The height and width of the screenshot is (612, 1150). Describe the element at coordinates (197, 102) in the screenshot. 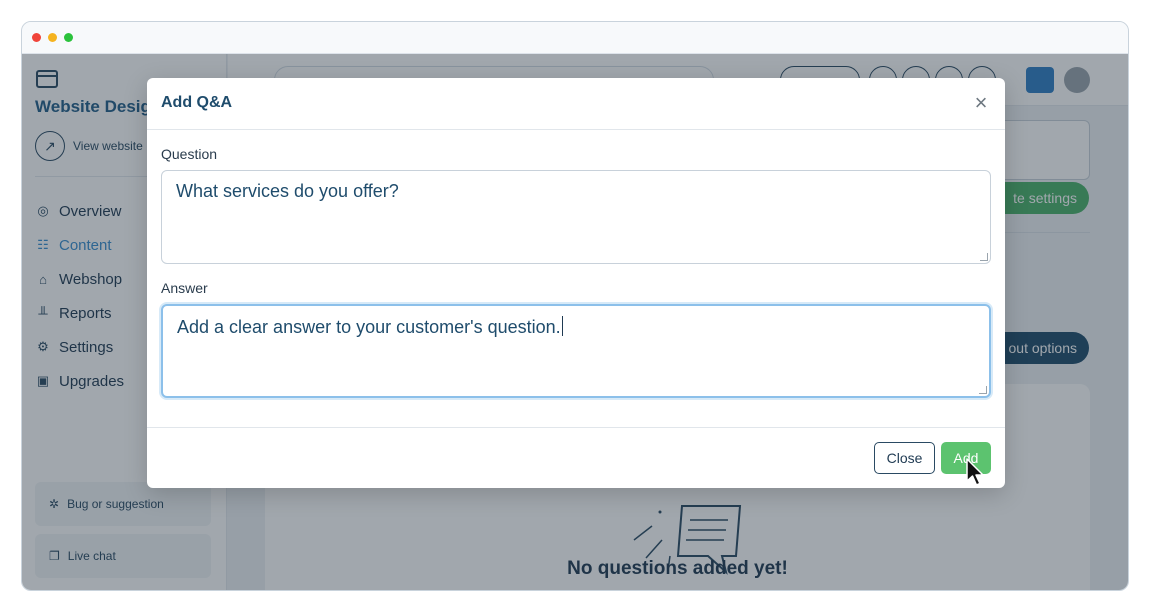

I see `modal-title: Add Q&A` at that location.